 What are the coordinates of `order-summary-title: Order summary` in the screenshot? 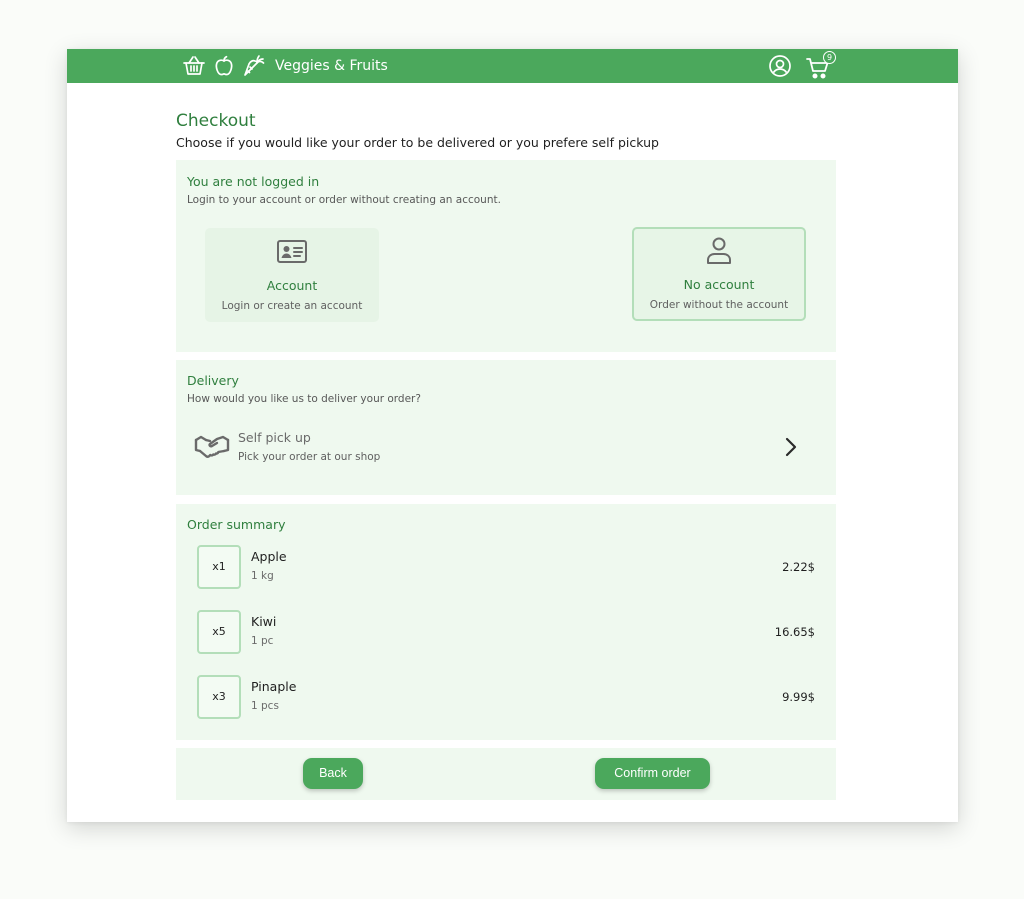 It's located at (236, 524).